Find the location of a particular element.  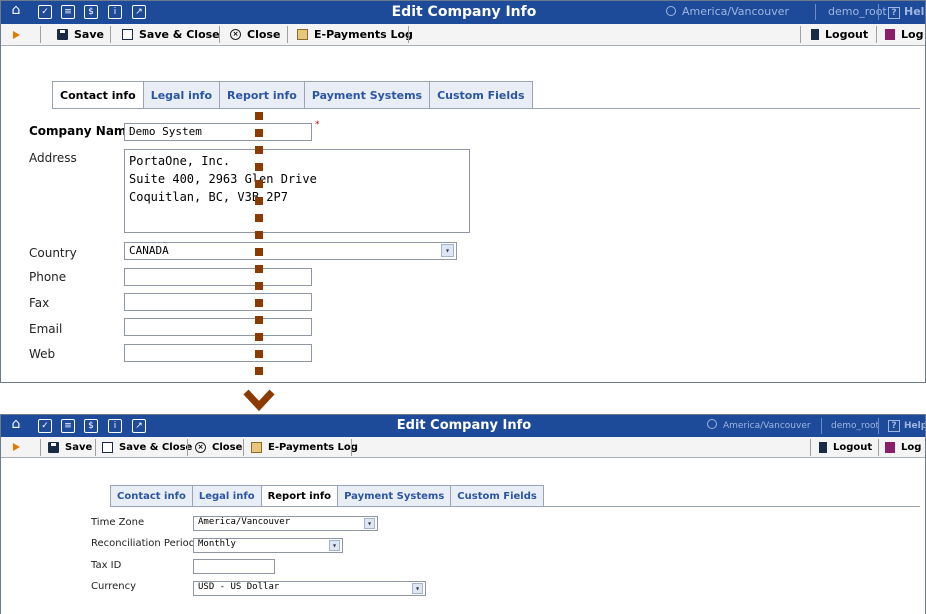

company-name-input: Demo System is located at coordinates (218, 132).